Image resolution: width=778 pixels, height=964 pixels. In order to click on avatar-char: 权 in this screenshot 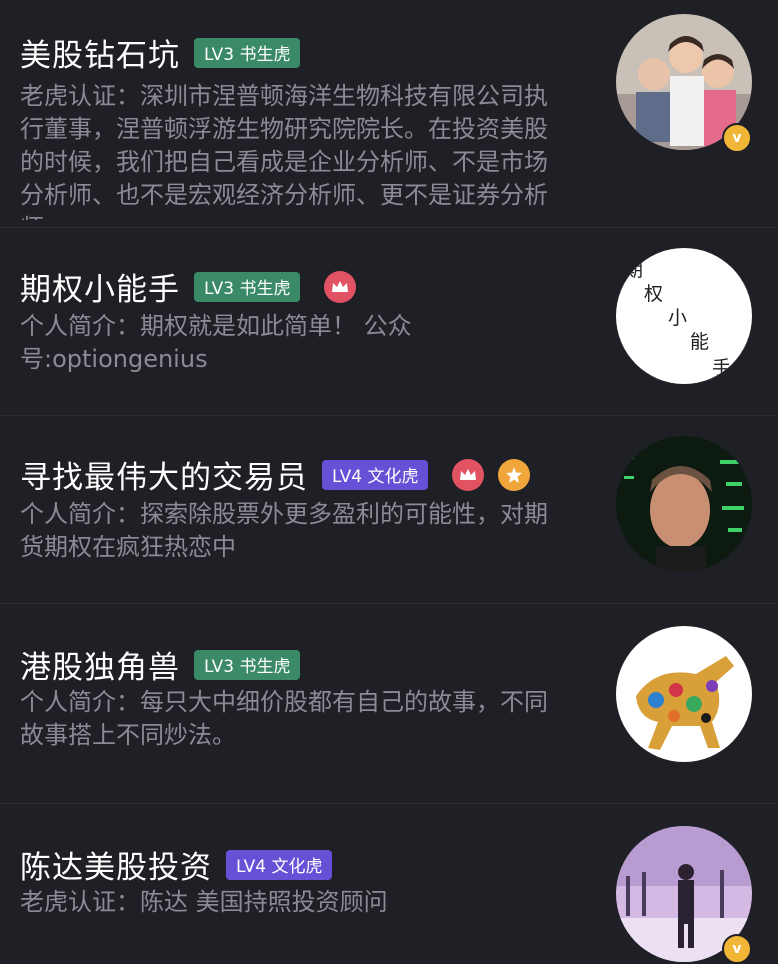, I will do `click(653, 294)`.